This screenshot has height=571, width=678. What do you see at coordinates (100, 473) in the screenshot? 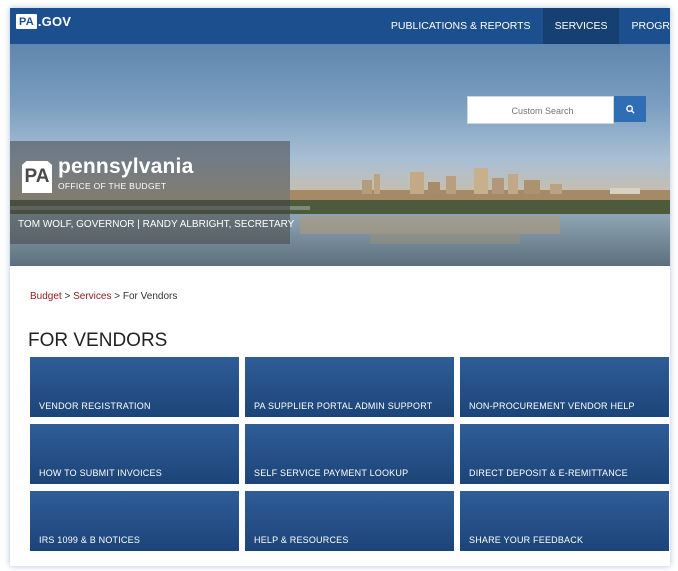
I see `tile-label: HOW TO SUBMIT INVOICES` at bounding box center [100, 473].